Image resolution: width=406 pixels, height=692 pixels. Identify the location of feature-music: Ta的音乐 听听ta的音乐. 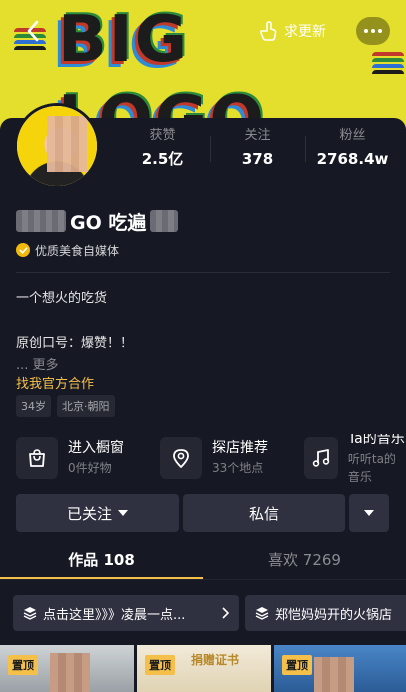
(355, 458).